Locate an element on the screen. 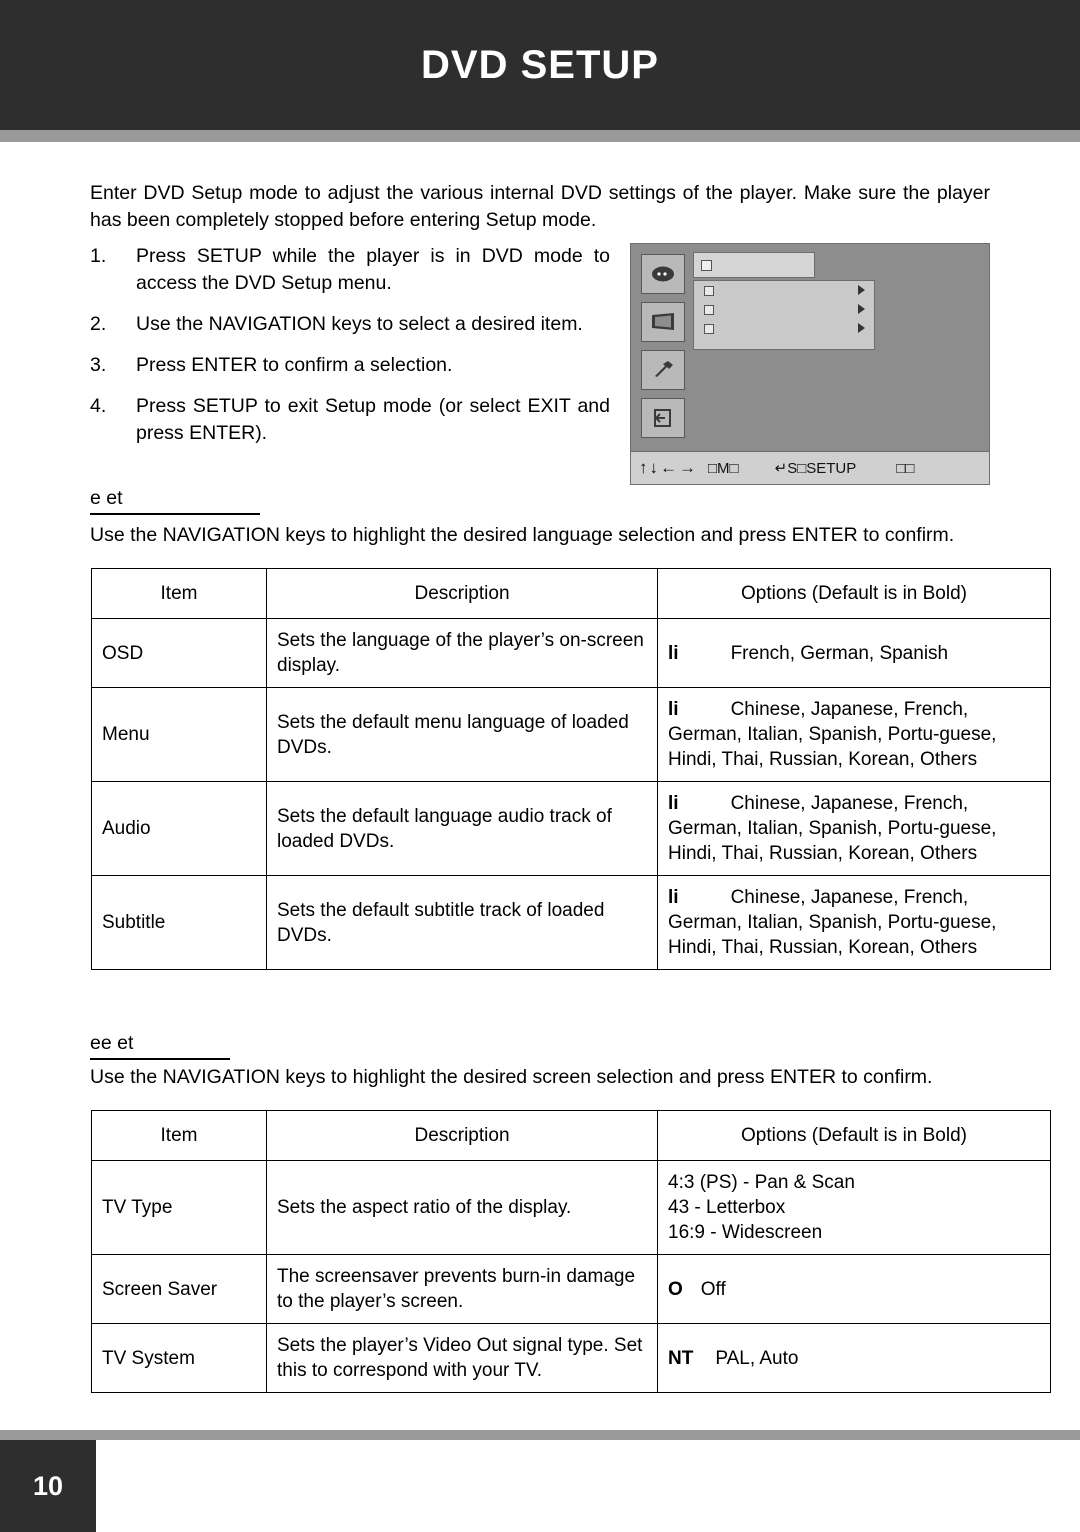 This screenshot has height=1532, width=1080. step-number: 1. is located at coordinates (98, 256).